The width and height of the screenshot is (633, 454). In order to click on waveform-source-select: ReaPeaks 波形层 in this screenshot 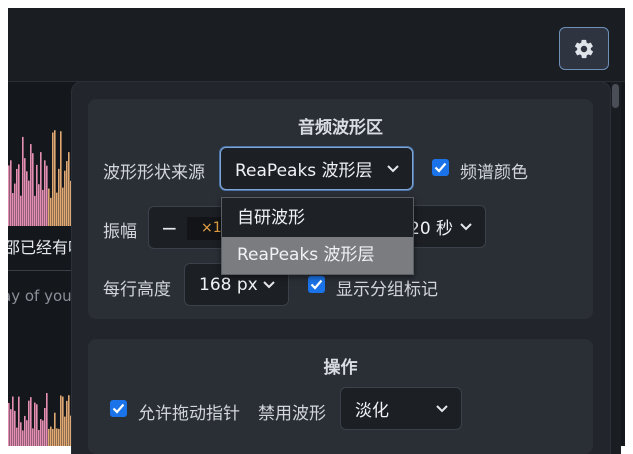, I will do `click(316, 168)`.